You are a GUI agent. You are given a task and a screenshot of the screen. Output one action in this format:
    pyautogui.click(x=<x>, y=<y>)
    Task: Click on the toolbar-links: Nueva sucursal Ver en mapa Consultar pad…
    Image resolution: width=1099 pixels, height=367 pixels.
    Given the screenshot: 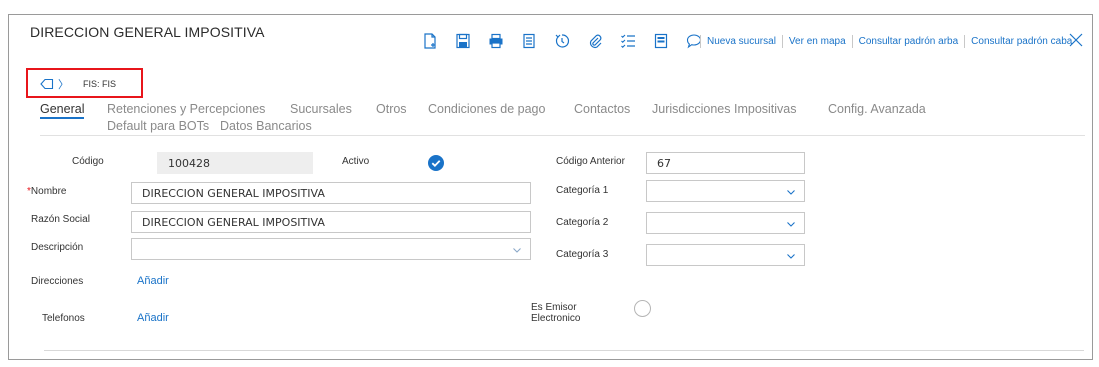 What is the action you would take?
    pyautogui.click(x=889, y=41)
    